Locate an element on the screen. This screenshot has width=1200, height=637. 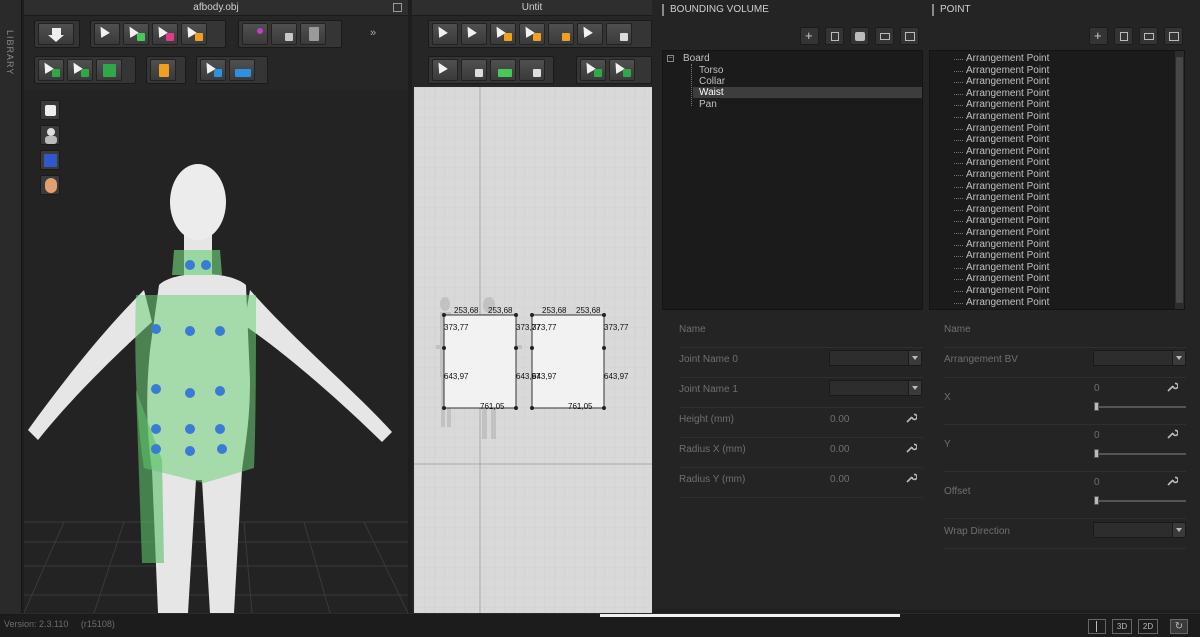
refresh-button: ↻ is located at coordinates (1179, 626).